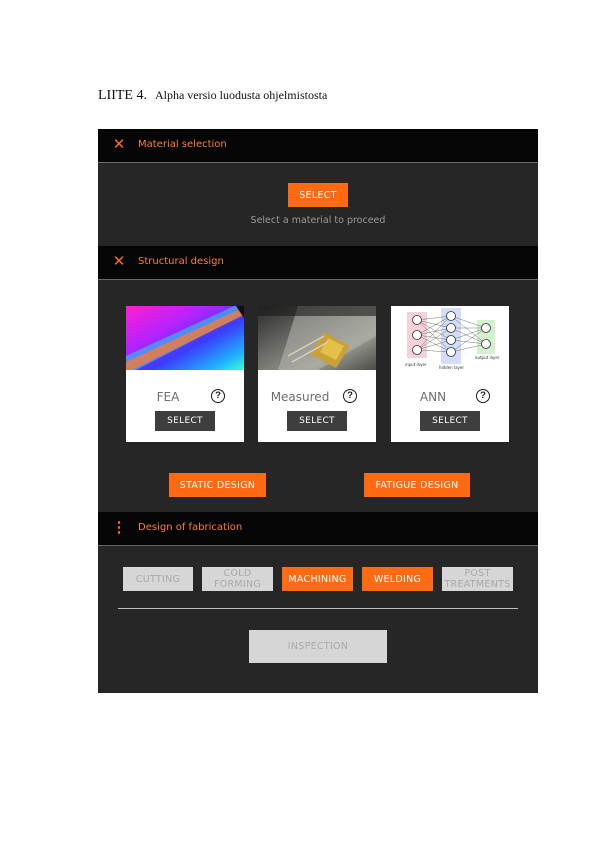 The width and height of the screenshot is (595, 841). Describe the element at coordinates (185, 374) in the screenshot. I see `fea-card: FEA ? SELECT` at that location.